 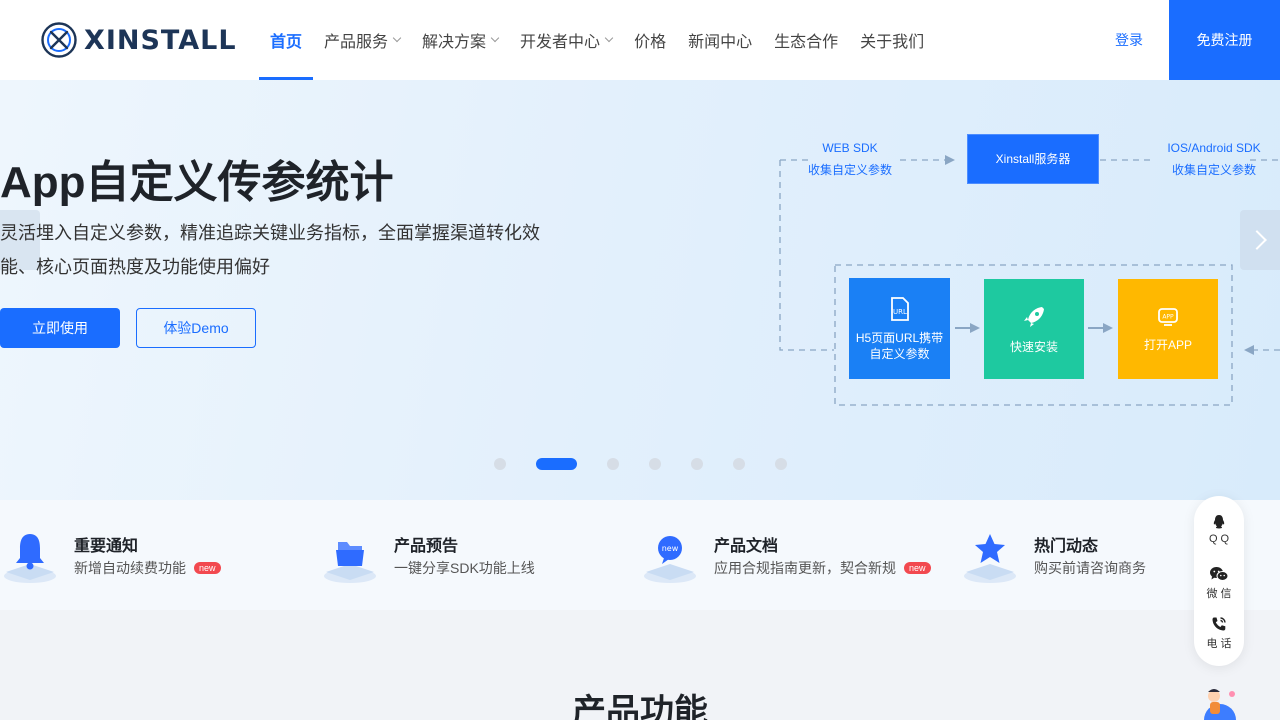 I want to click on product-features-title: 产品功能, so click(x=640, y=706).